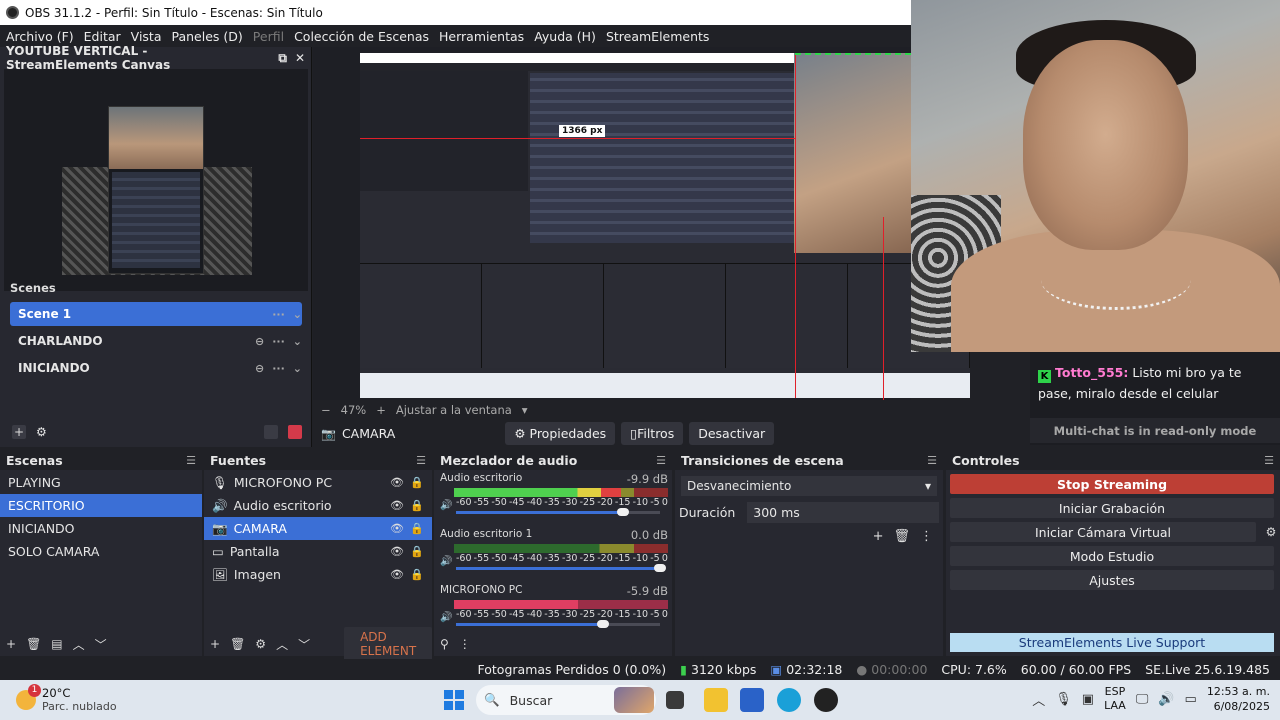 The image size is (1280, 720). I want to click on canvas-stream-button, so click(271, 432).